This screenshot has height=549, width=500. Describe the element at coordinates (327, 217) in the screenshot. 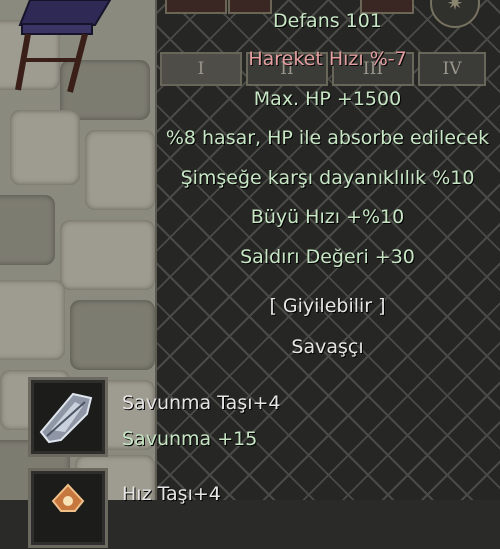

I see `stat-cast-speed: Büyü Hızı +%10` at that location.